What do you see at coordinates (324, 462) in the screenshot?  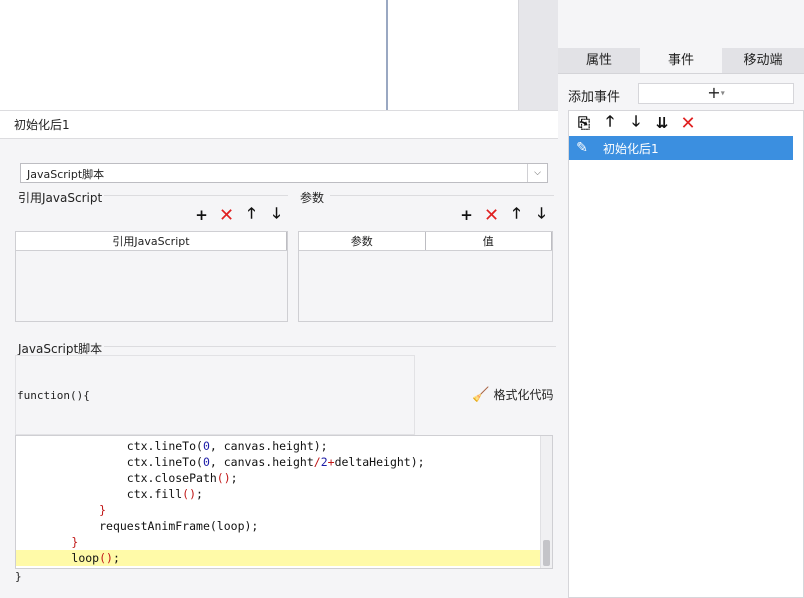 I see `code-token: 2` at bounding box center [324, 462].